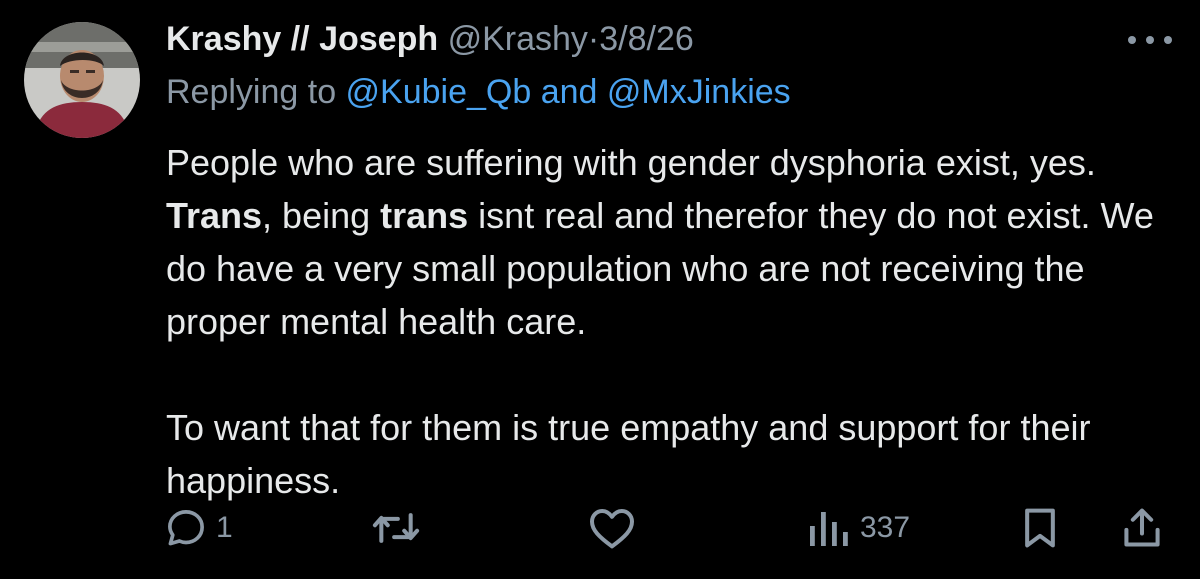  What do you see at coordinates (321, 215) in the screenshot?
I see `text-span: , being` at bounding box center [321, 215].